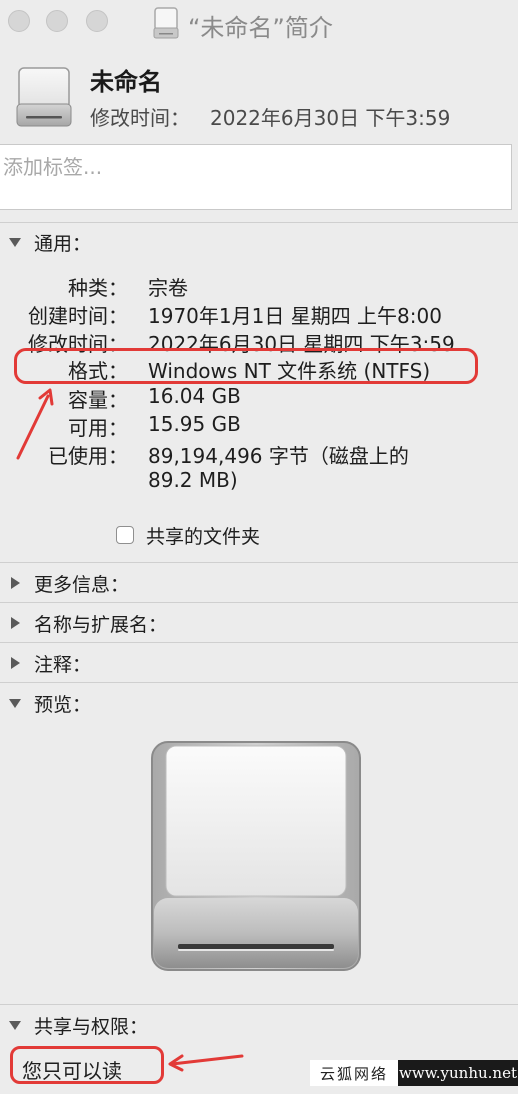  What do you see at coordinates (259, 482) in the screenshot?
I see `info-row-used-cont: 89.2 MB)` at bounding box center [259, 482].